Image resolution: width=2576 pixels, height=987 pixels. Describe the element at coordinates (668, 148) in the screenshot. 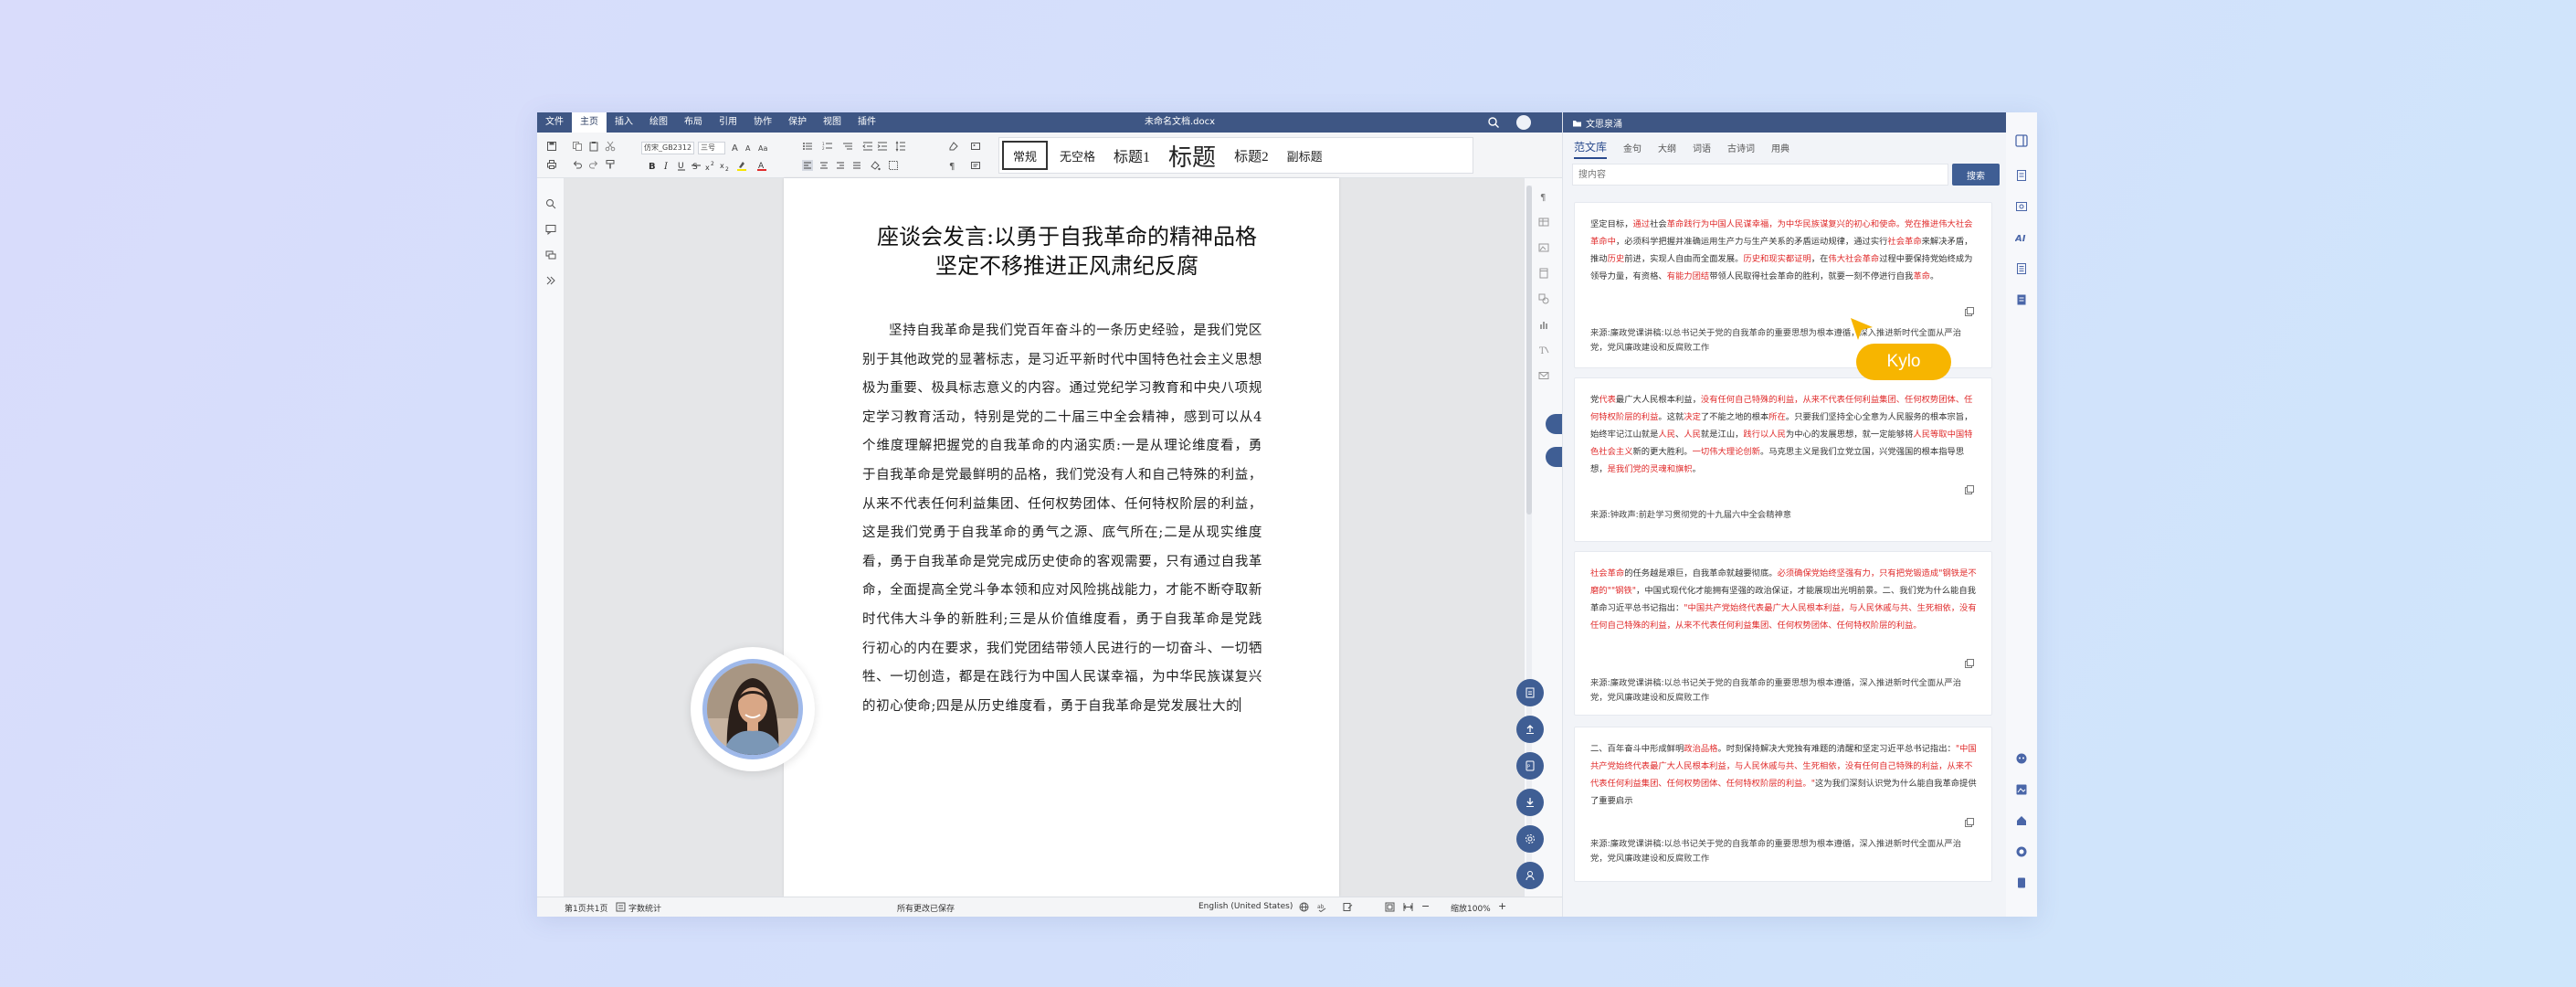

I see `font-family-select: 仿宋_GB2312` at that location.